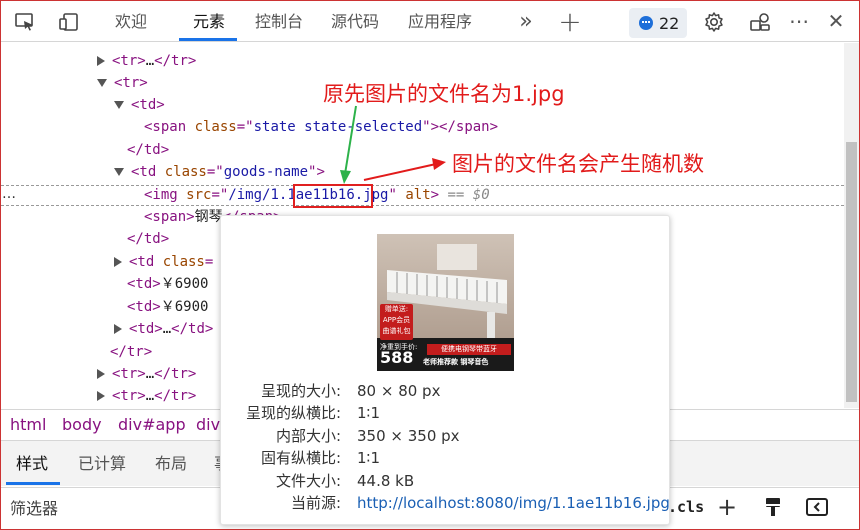  What do you see at coordinates (350, 140) in the screenshot?
I see `green-arrow` at bounding box center [350, 140].